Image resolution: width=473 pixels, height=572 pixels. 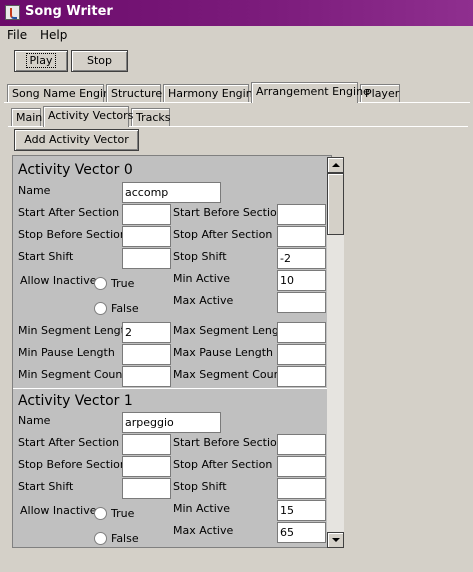 I want to click on vertical-scrollbar, so click(x=335, y=352).